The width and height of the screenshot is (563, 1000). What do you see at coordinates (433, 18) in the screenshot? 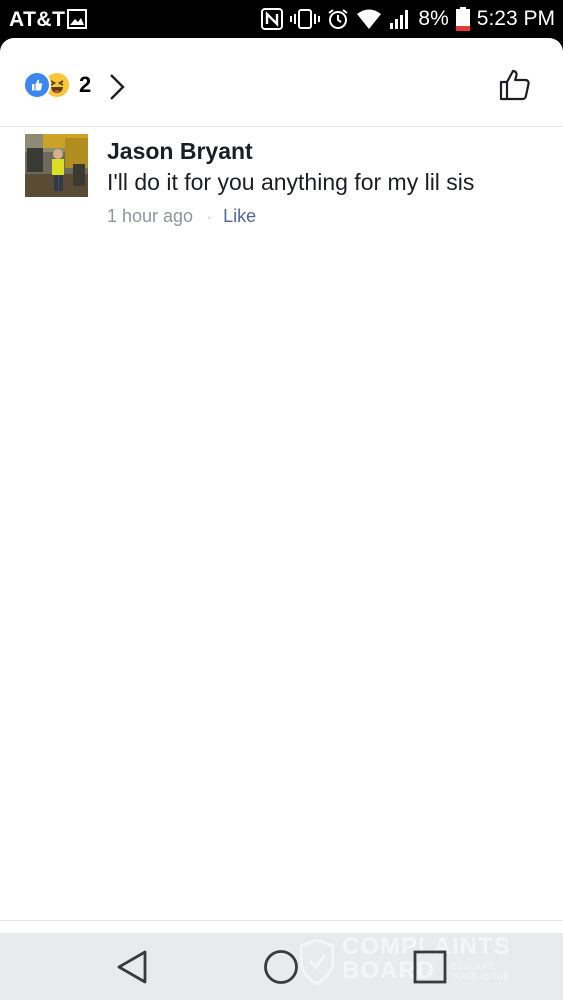
I see `battery-percent: 8%` at bounding box center [433, 18].